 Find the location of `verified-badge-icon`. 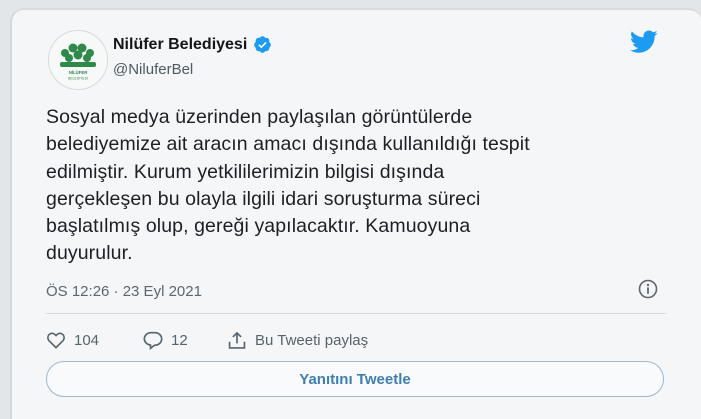

verified-badge-icon is located at coordinates (263, 44).